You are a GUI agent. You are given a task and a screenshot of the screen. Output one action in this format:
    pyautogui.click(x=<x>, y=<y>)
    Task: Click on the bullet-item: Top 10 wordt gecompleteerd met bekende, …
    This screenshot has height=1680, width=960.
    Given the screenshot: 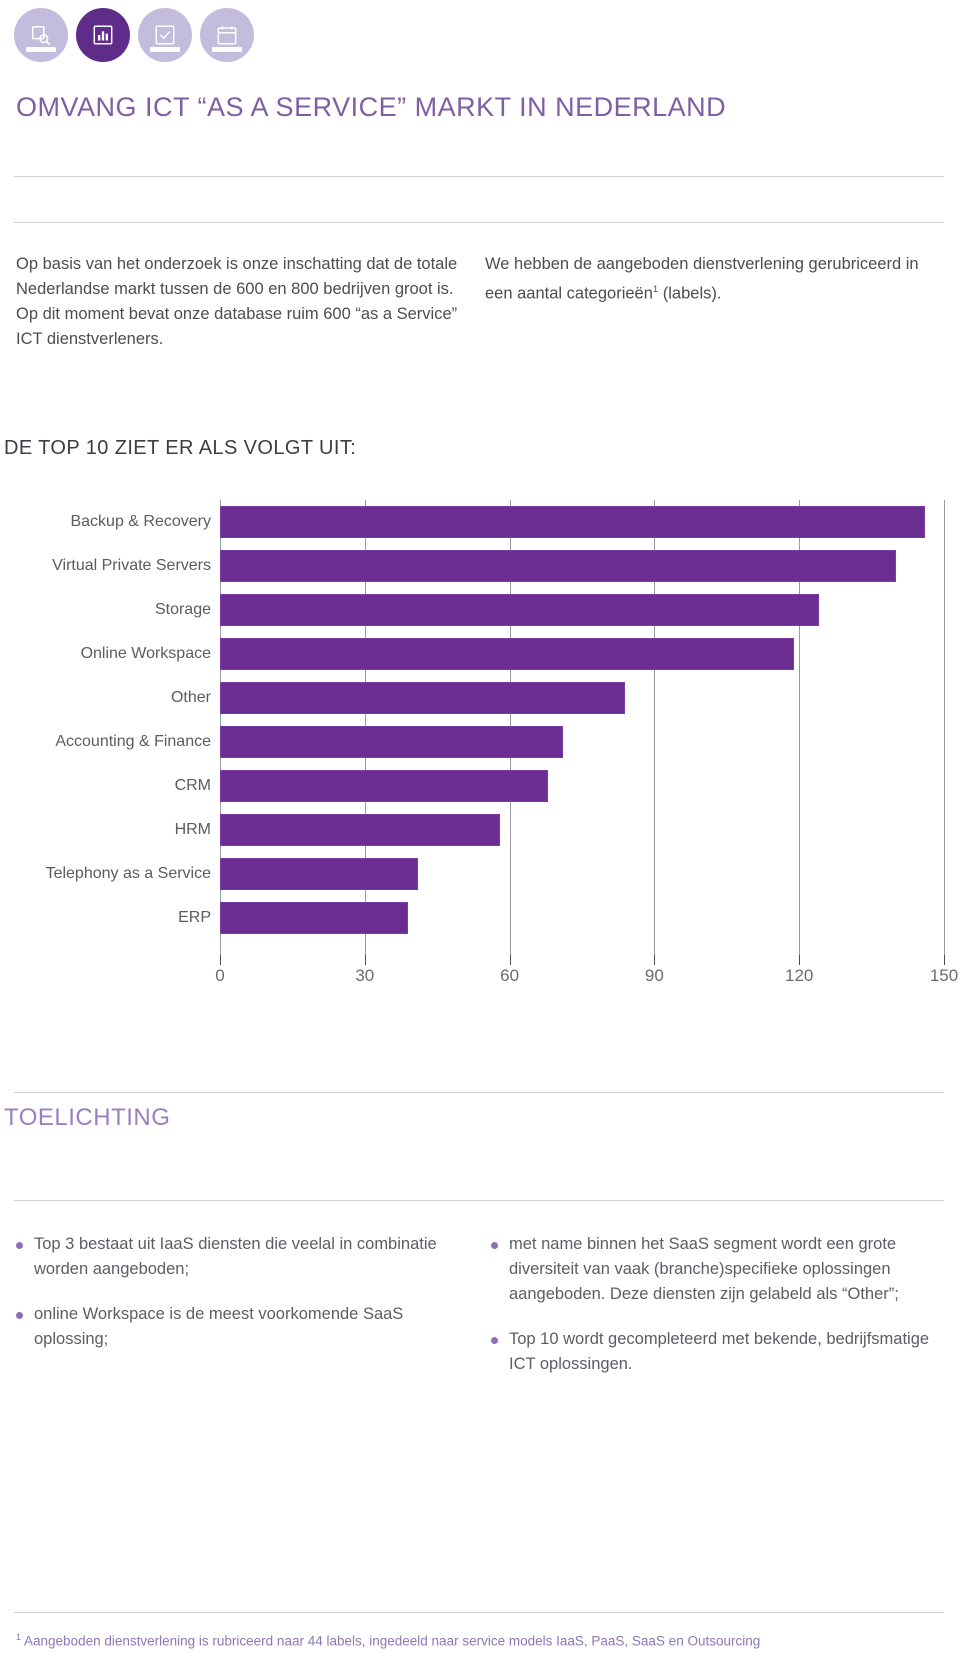 What is the action you would take?
    pyautogui.click(x=710, y=1352)
    